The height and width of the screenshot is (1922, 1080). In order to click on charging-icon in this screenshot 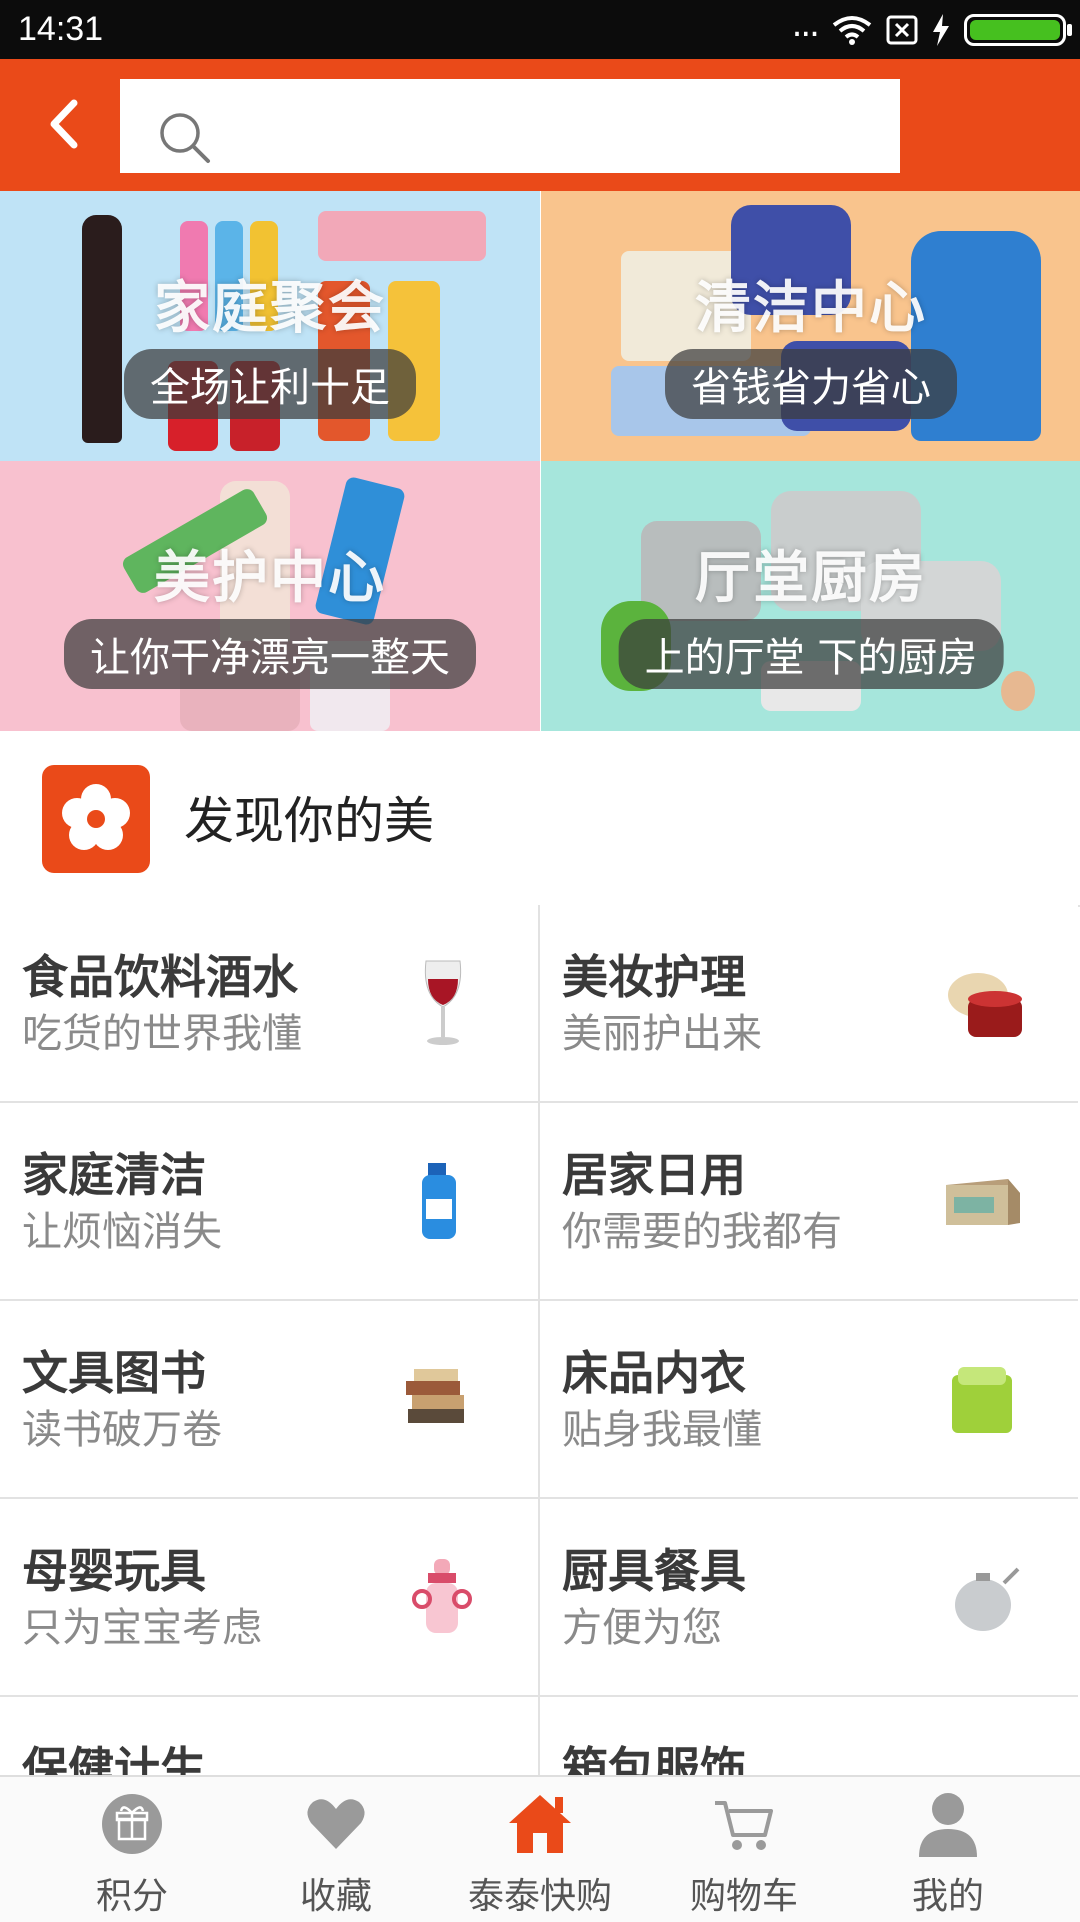, I will do `click(941, 30)`.